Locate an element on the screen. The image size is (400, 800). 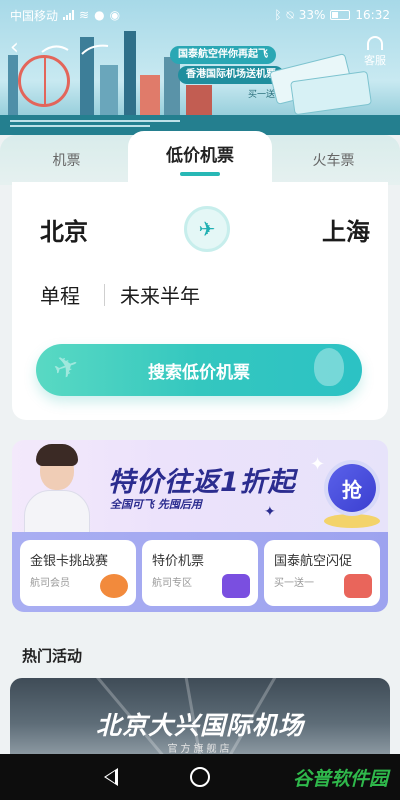
swap-cities-button: ✈ is located at coordinates (207, 229).